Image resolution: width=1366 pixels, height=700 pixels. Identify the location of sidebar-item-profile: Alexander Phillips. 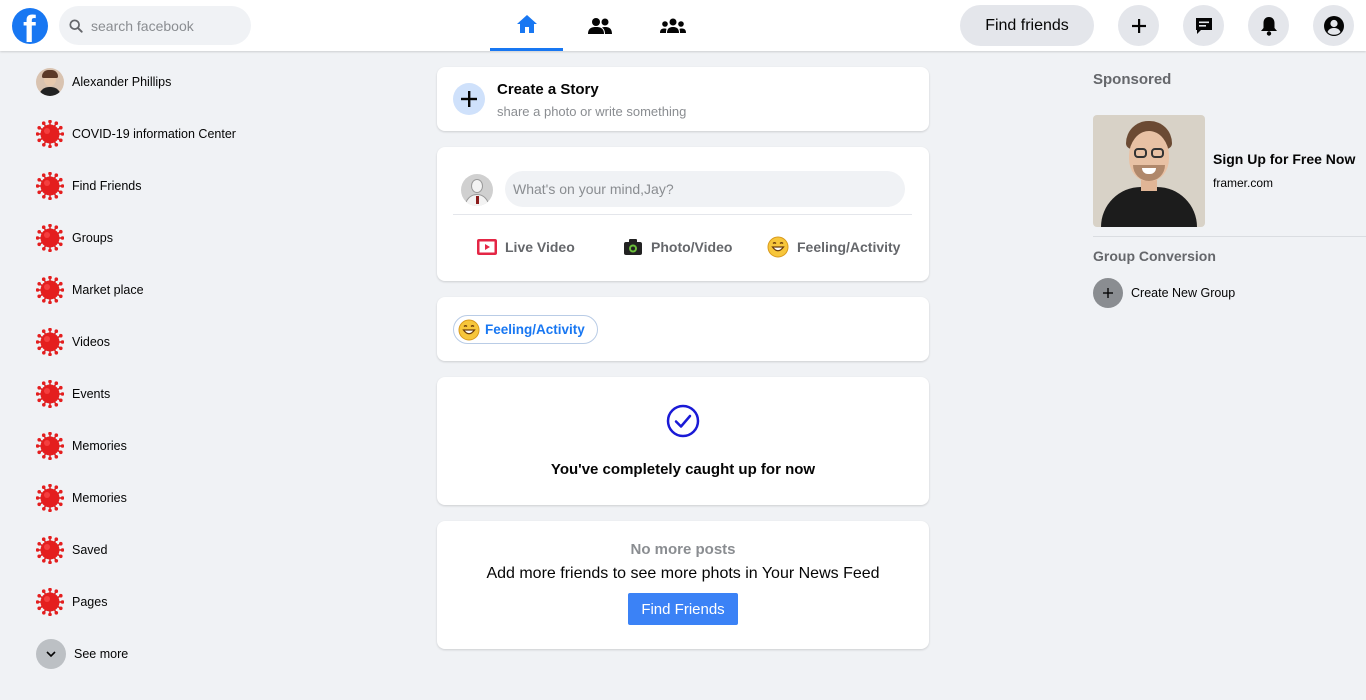
(166, 82).